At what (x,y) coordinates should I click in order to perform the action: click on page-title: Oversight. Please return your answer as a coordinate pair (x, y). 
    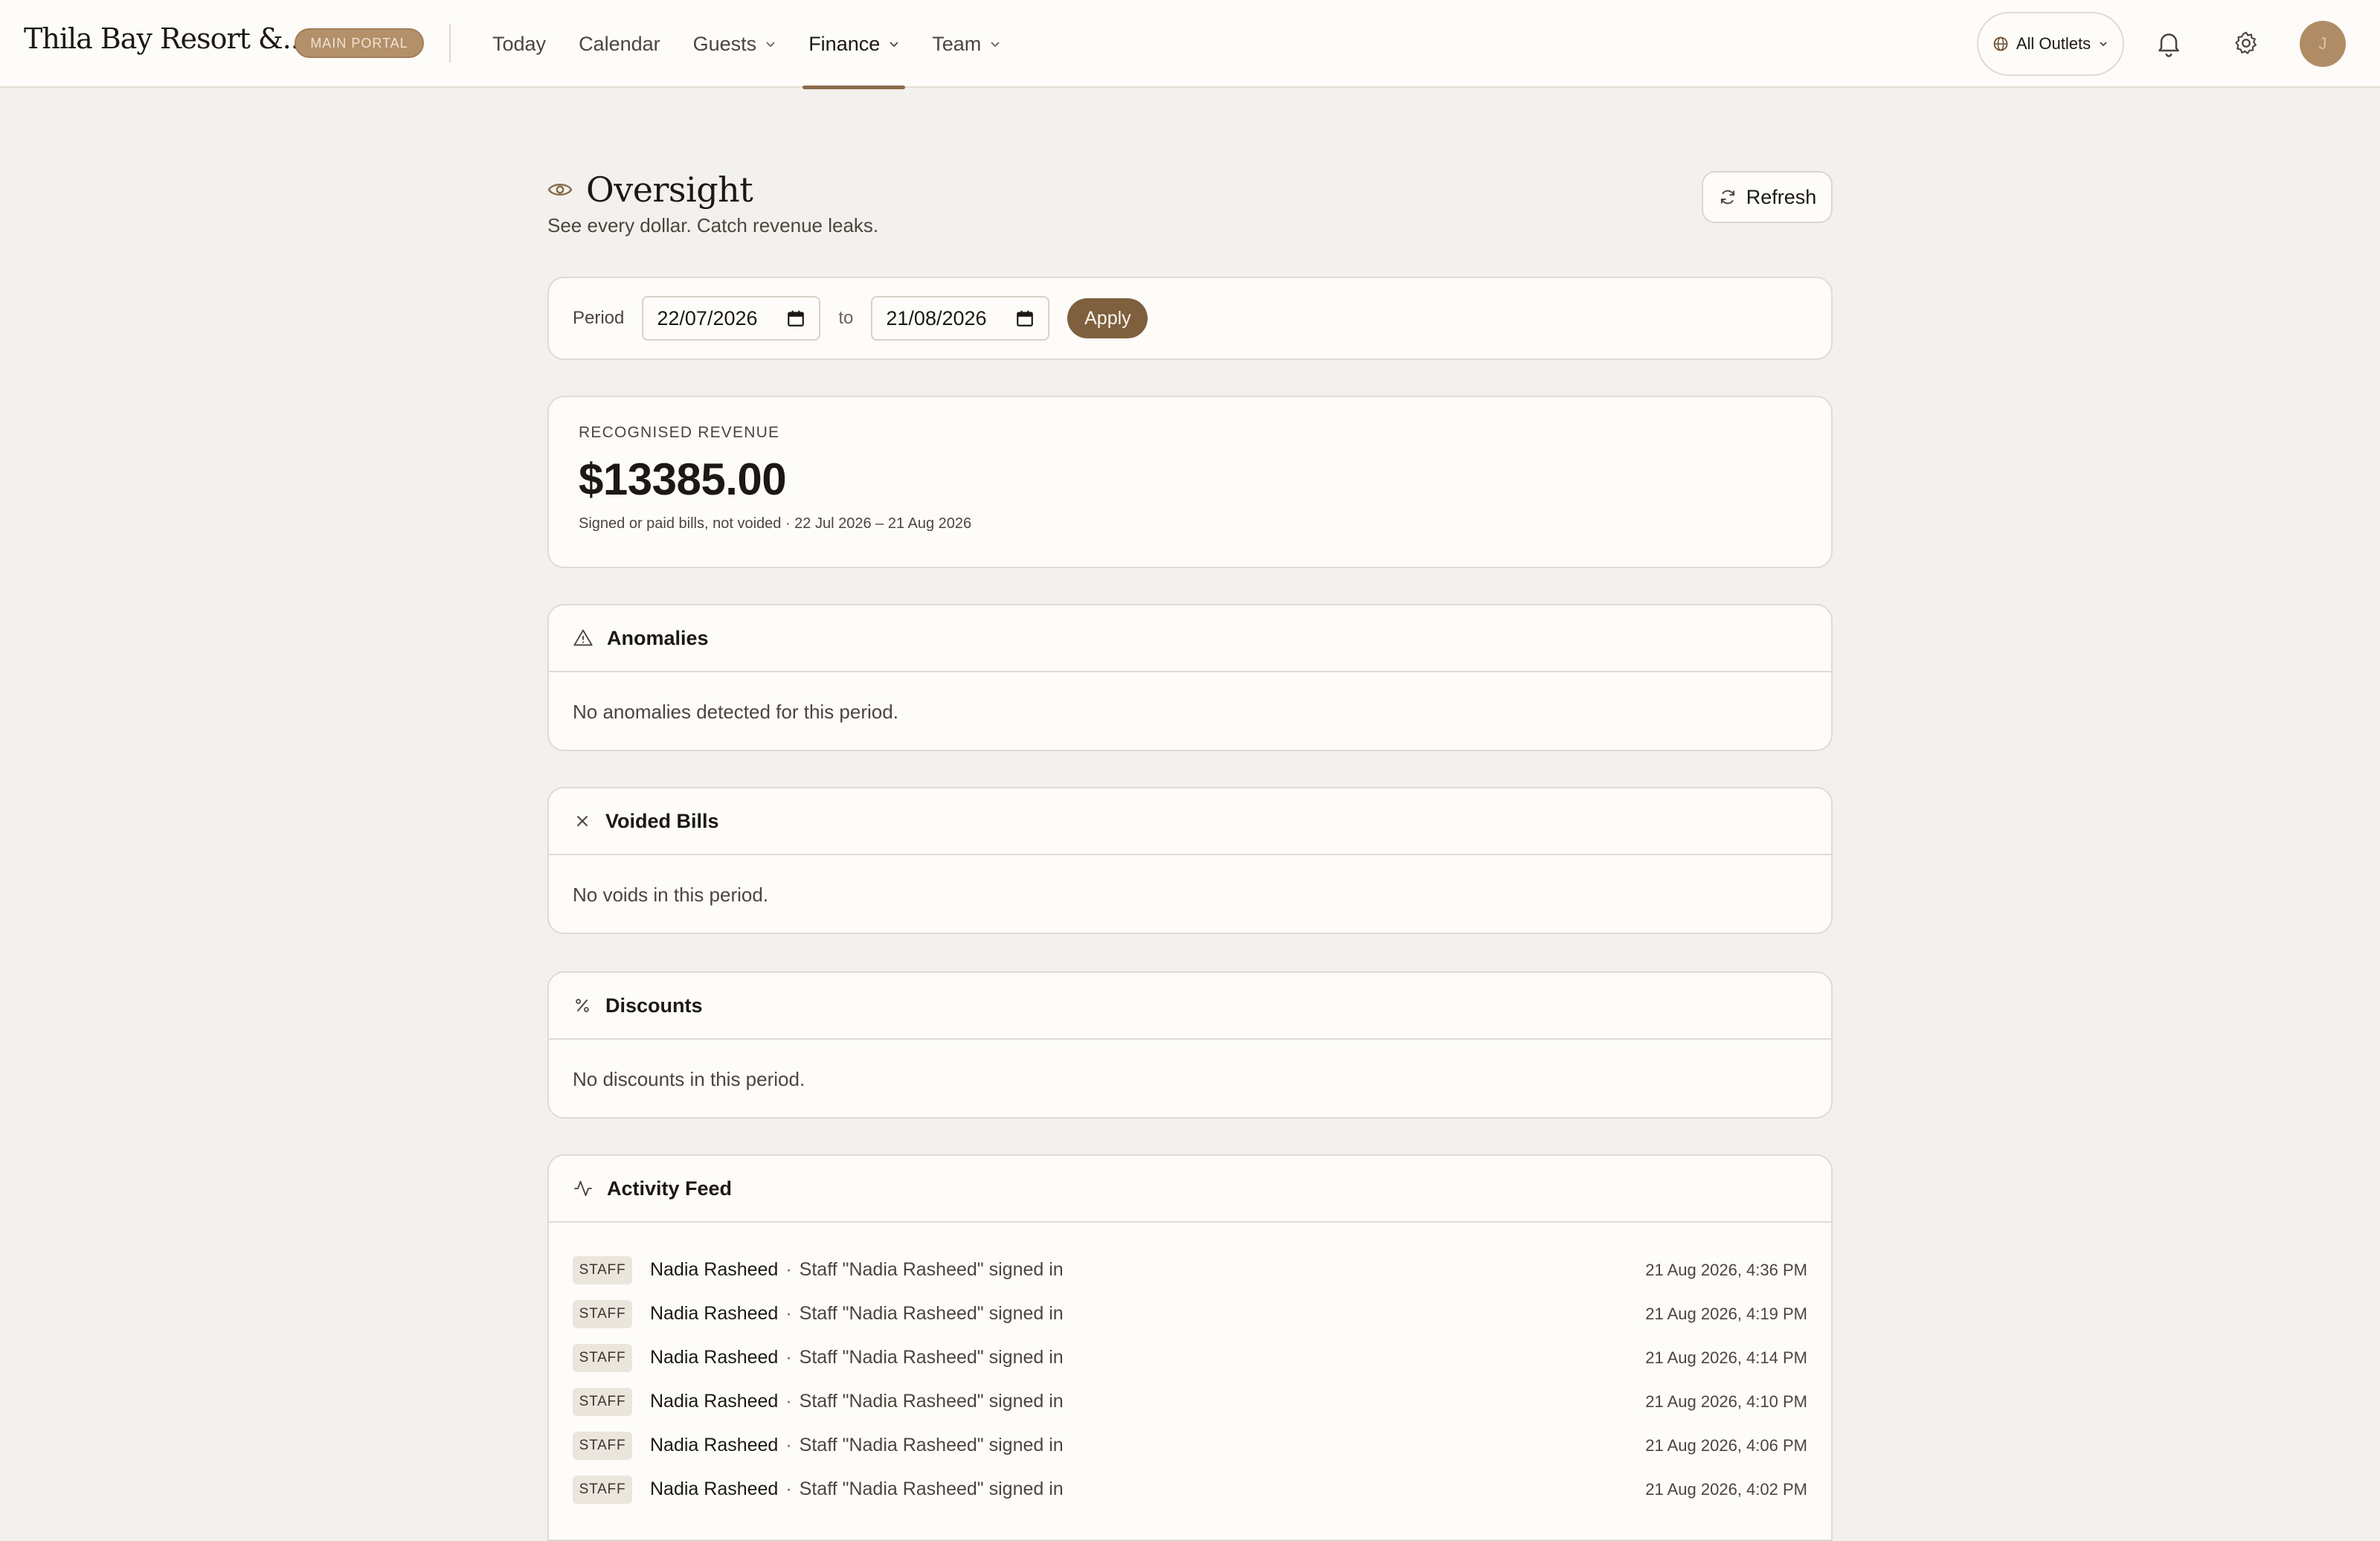
    Looking at the image, I should click on (650, 190).